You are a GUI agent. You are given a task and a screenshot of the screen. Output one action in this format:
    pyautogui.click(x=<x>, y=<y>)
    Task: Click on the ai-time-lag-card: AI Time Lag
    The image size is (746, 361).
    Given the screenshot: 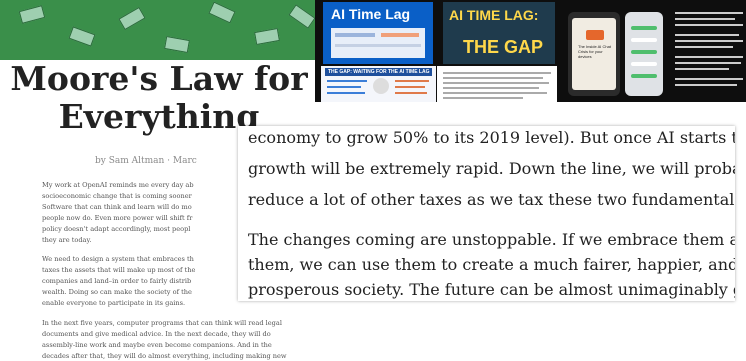 What is the action you would take?
    pyautogui.click(x=378, y=33)
    